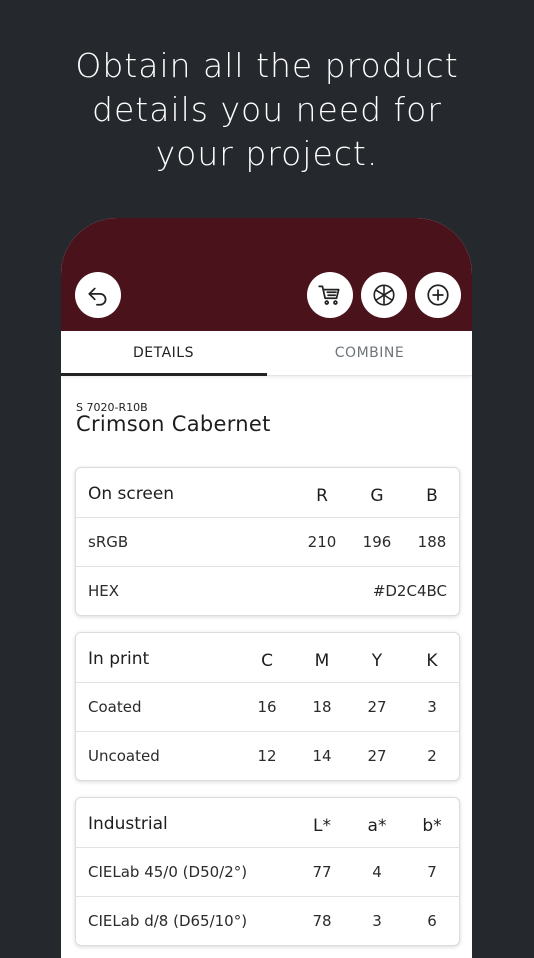 The image size is (534, 958). What do you see at coordinates (322, 872) in the screenshot?
I see `table-cell: 77` at bounding box center [322, 872].